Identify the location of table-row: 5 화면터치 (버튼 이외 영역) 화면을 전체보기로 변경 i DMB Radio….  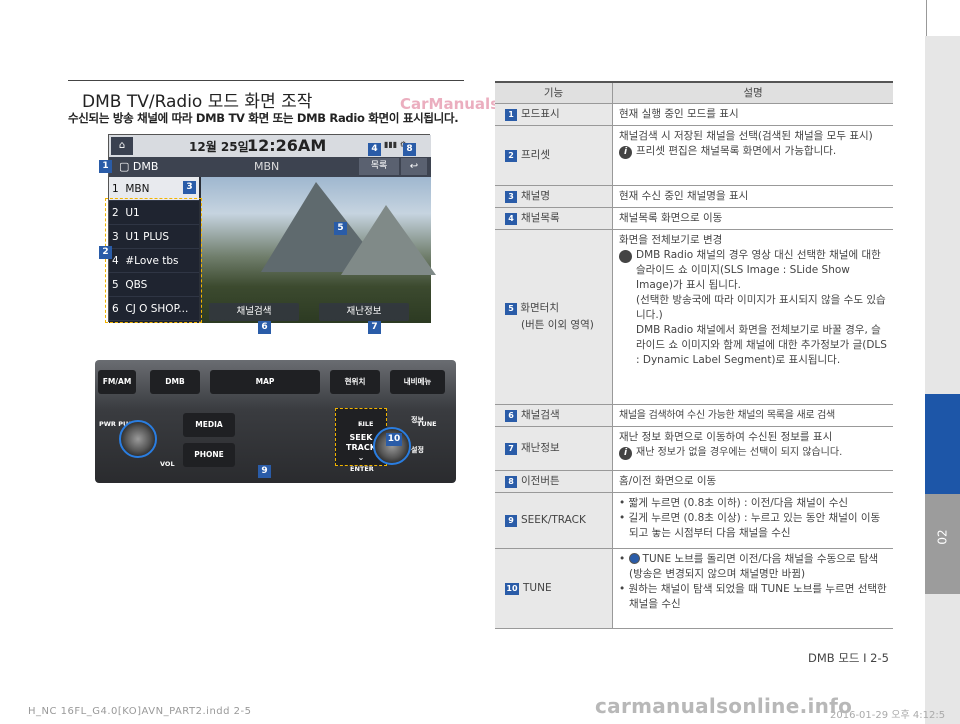
(694, 317).